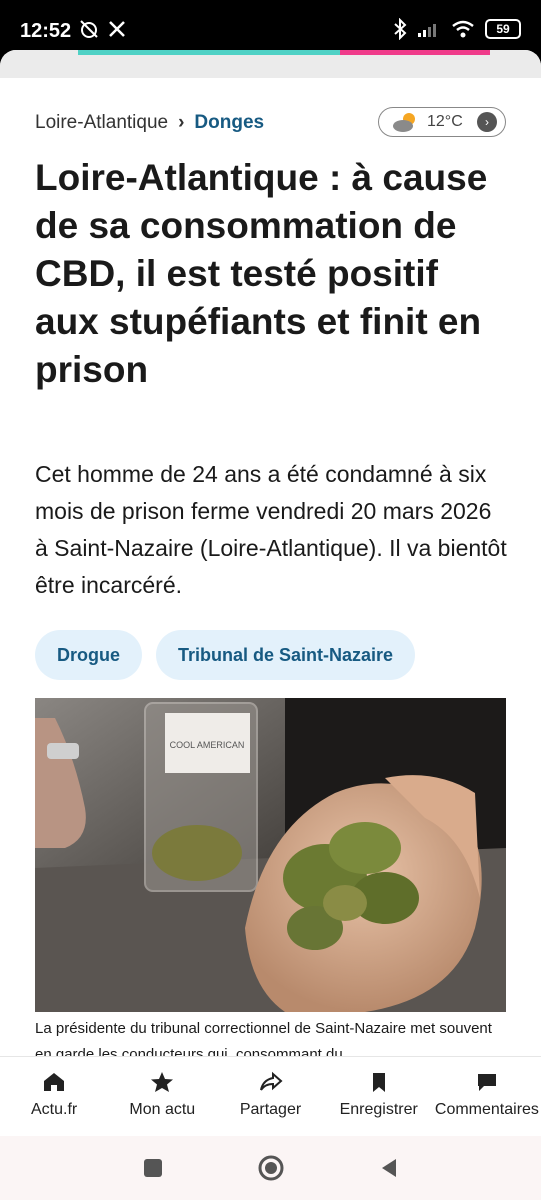 This screenshot has height=1200, width=541. I want to click on nav-actu: Actu.fr, so click(54, 1096).